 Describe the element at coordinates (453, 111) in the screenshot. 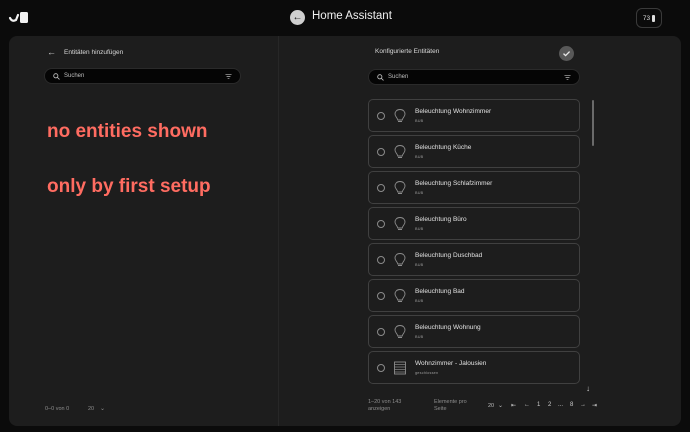

I see `entity-name: Beleuchtung Wohnzimmer` at that location.